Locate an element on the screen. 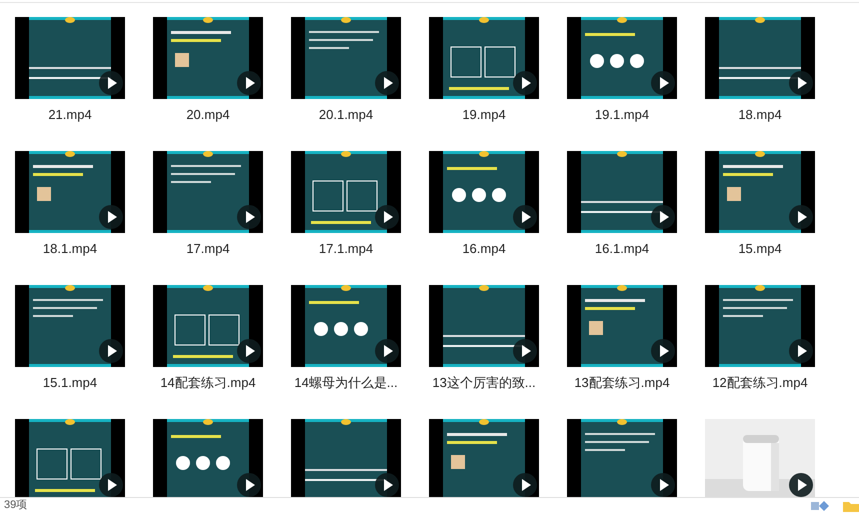  file-name: 18.1.mp4 is located at coordinates (70, 249).